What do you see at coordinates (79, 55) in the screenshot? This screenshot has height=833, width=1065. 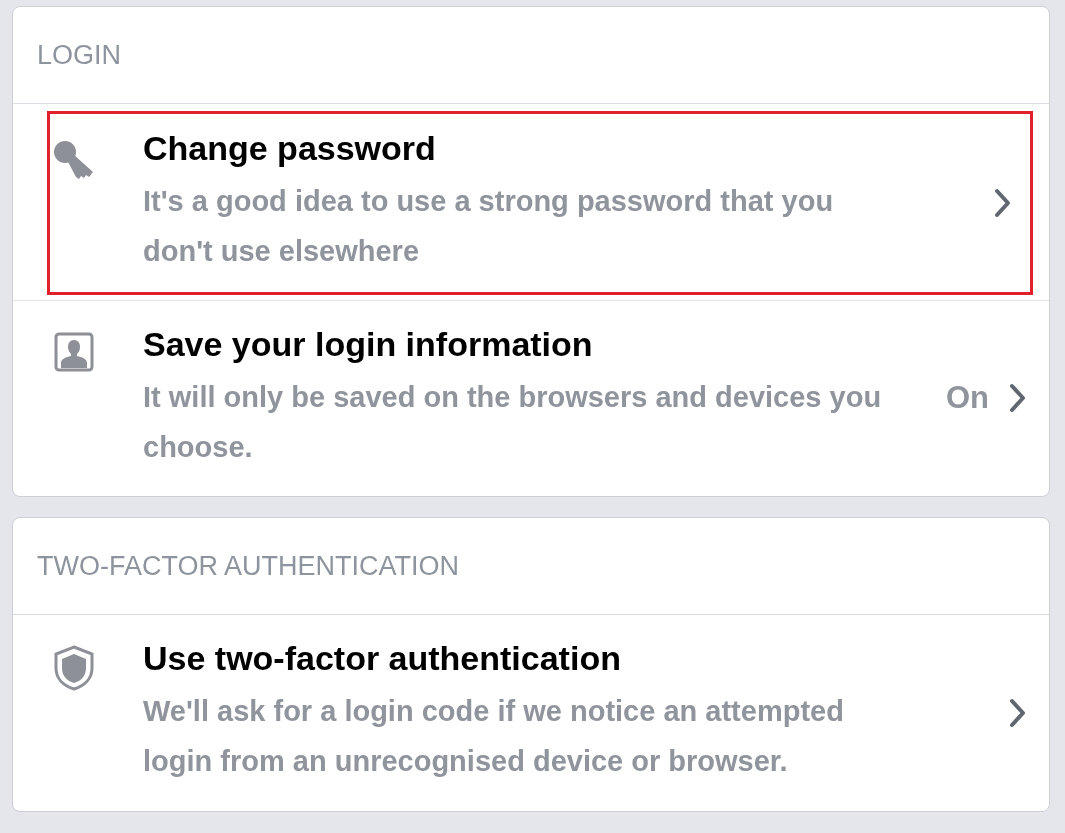 I see `section-title: LOGIN` at bounding box center [79, 55].